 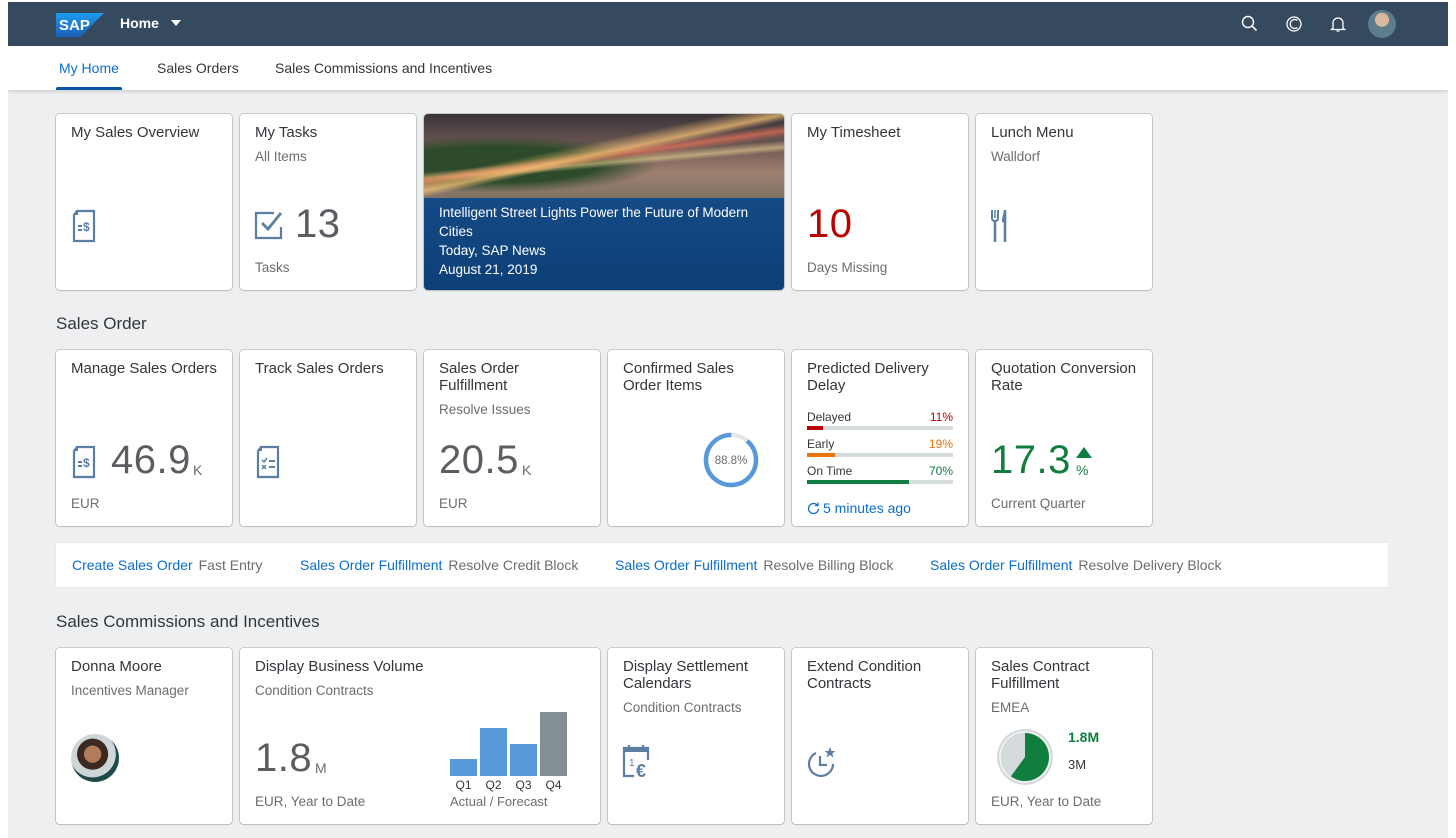 I want to click on delay-label: Delayed, so click(x=829, y=417).